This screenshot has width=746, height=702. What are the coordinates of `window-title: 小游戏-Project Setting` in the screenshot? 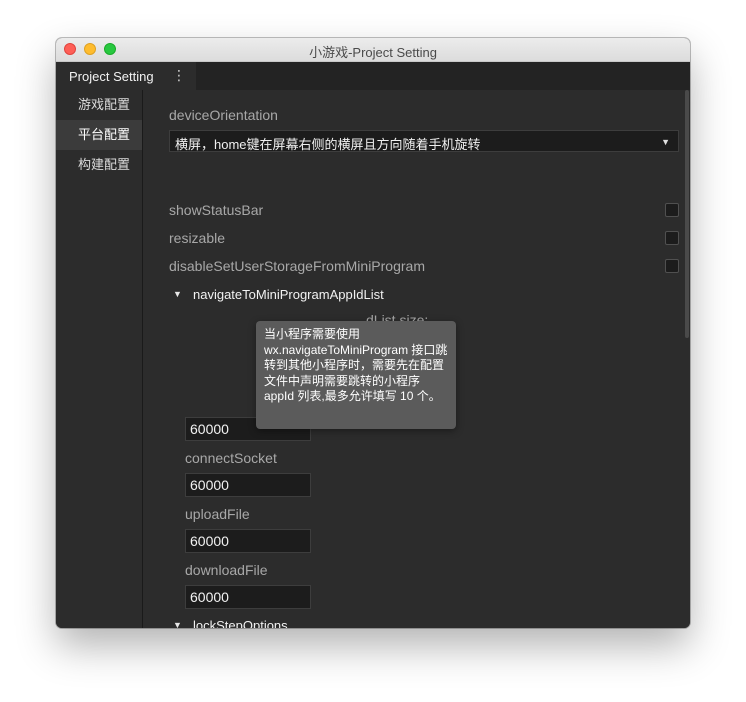 It's located at (373, 52).